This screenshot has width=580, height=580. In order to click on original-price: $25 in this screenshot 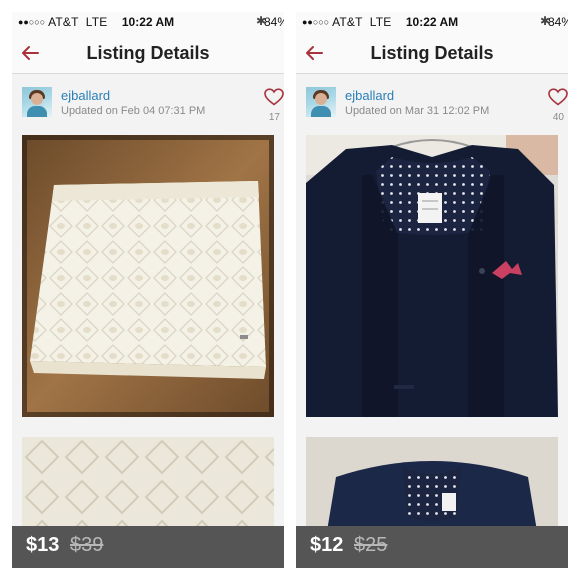, I will do `click(371, 545)`.